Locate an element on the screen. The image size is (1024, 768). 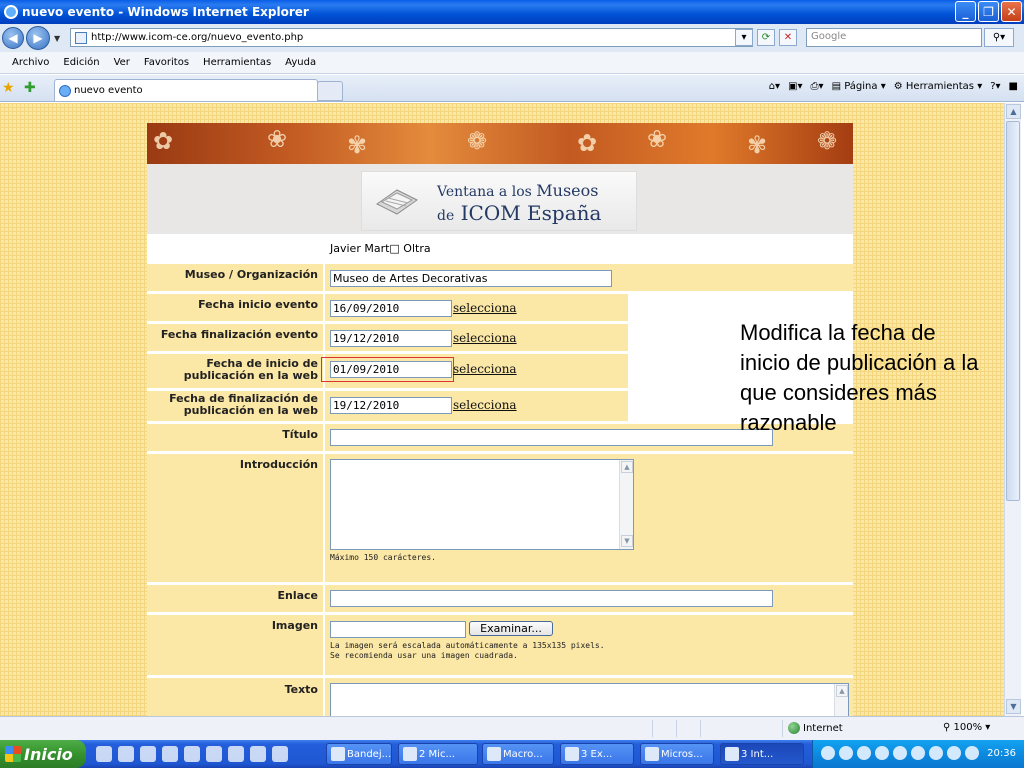
address-dropdown-button: ▾ is located at coordinates (744, 37).